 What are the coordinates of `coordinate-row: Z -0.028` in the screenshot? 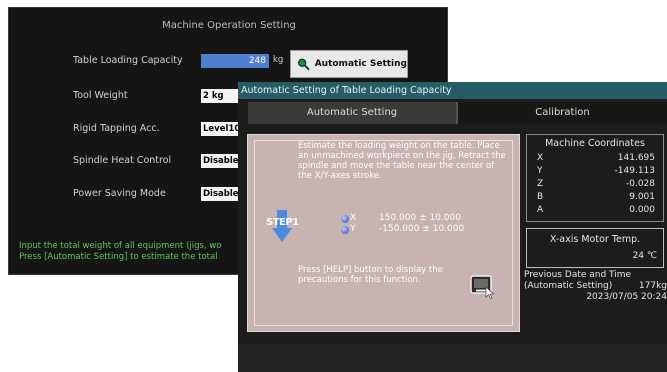 It's located at (596, 185).